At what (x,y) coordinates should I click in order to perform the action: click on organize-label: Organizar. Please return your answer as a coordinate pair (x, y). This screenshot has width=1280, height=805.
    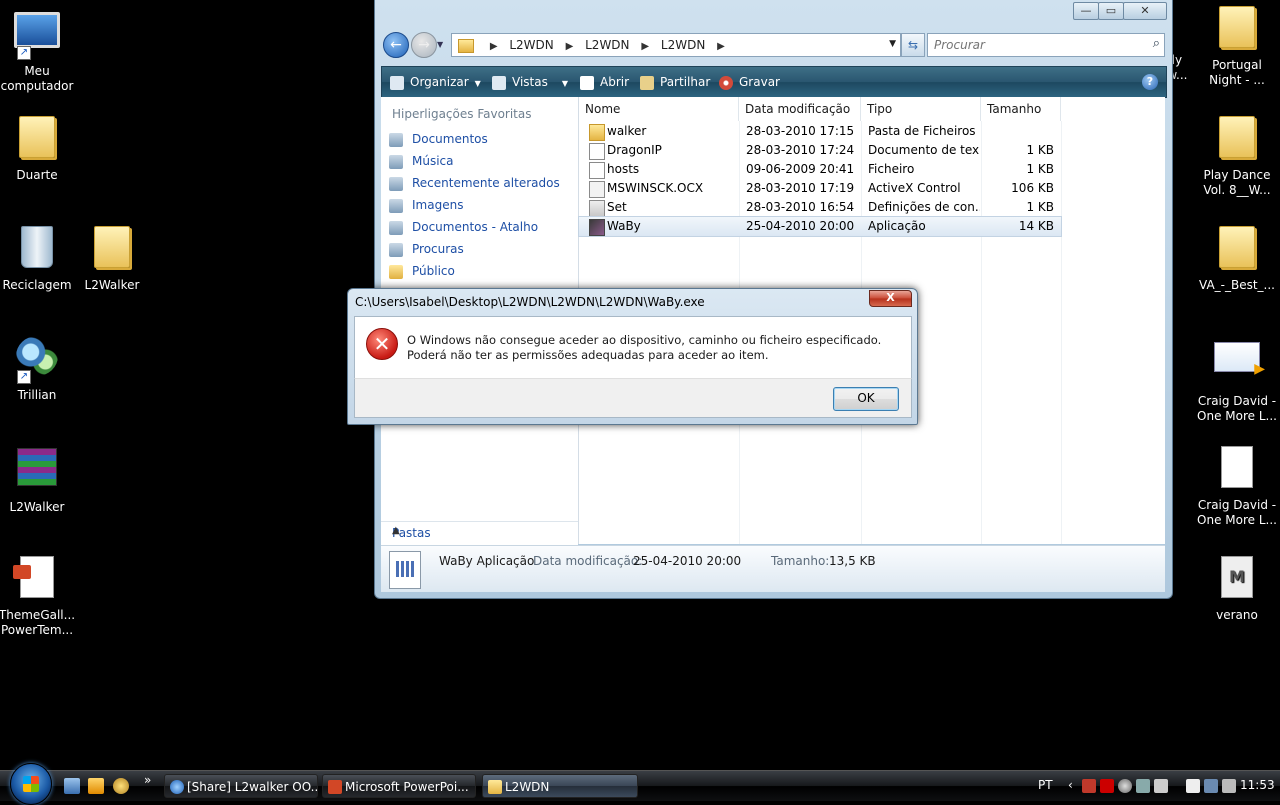
    Looking at the image, I should click on (439, 82).